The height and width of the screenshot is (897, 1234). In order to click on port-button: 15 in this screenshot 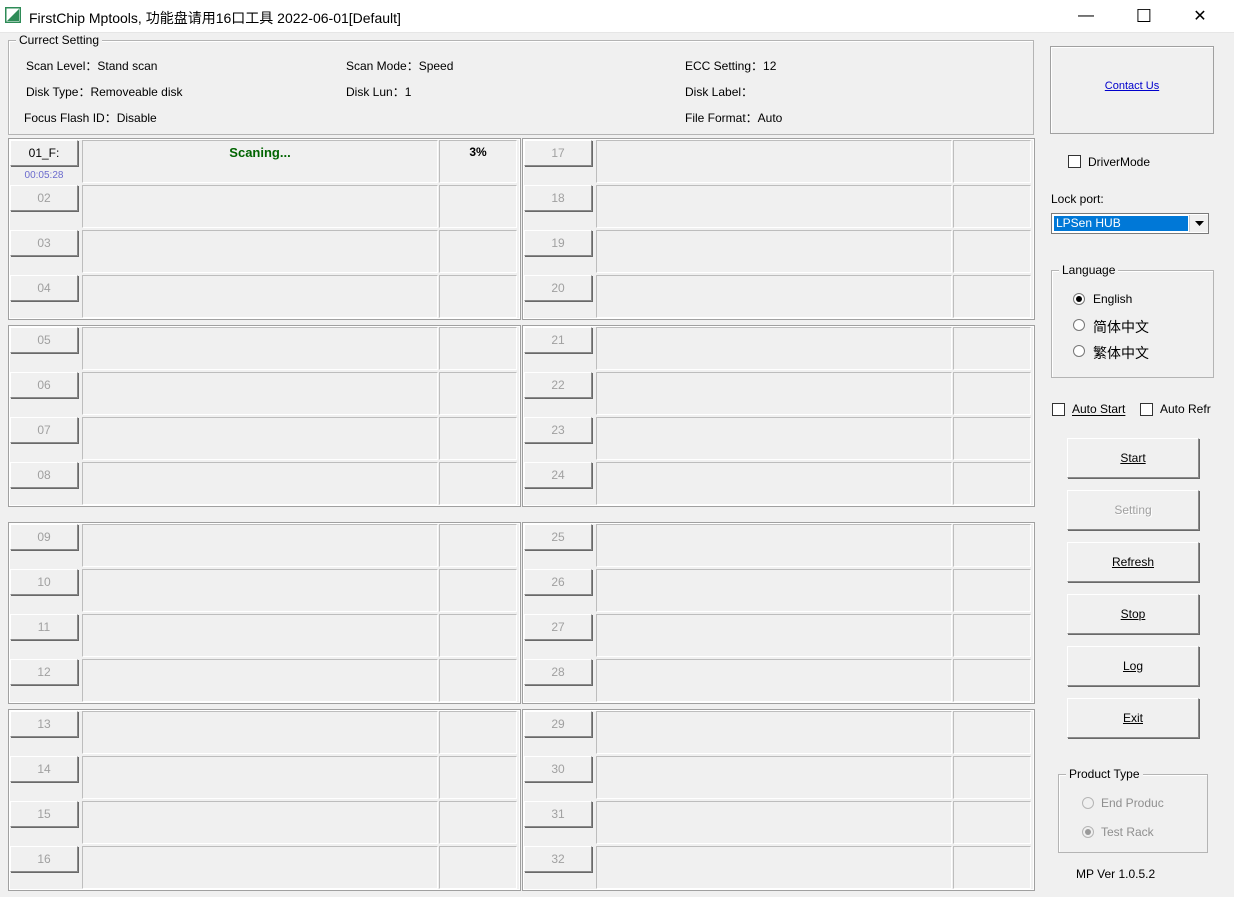, I will do `click(44, 814)`.